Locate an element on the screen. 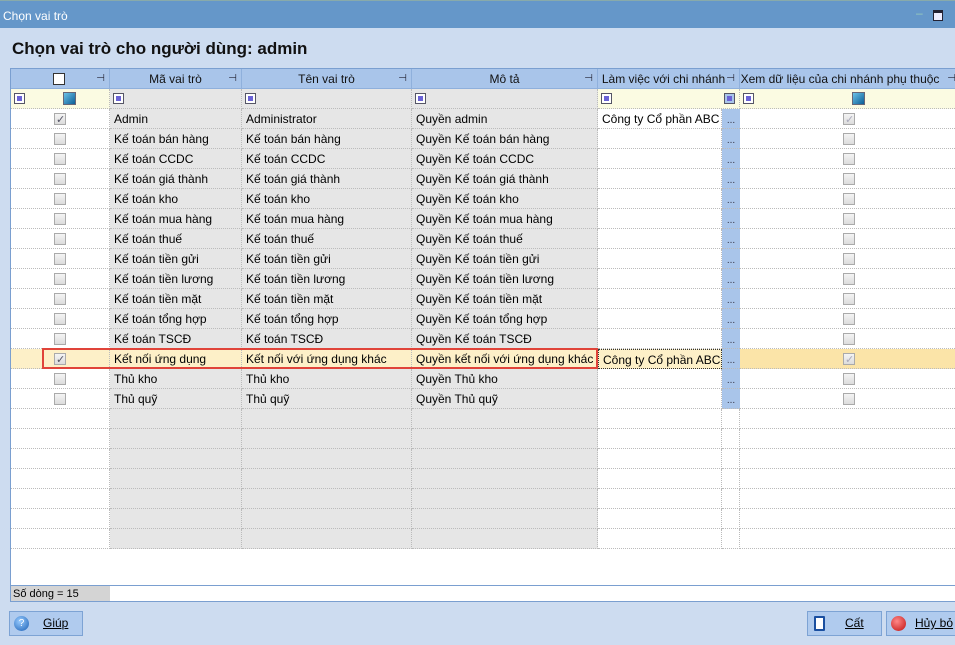 This screenshot has height=645, width=955. header-name: Tên vai trò ⊣ is located at coordinates (327, 79).